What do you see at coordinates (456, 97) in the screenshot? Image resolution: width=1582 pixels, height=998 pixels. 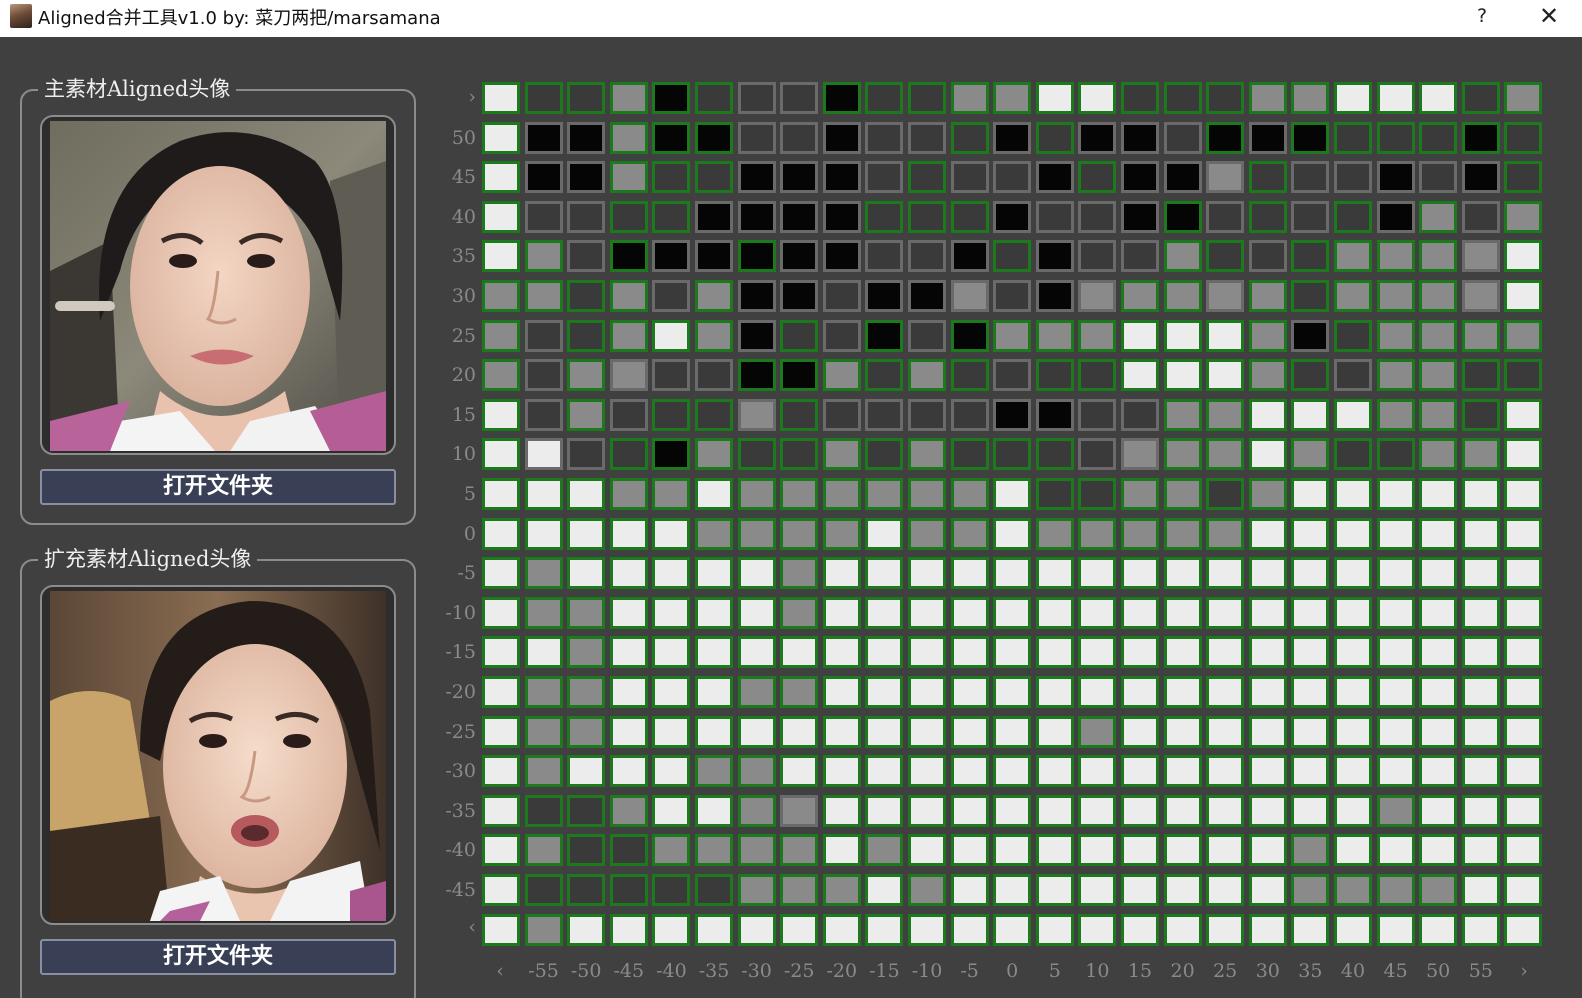 I see `grid-scroll-up-arrow: ›` at bounding box center [456, 97].